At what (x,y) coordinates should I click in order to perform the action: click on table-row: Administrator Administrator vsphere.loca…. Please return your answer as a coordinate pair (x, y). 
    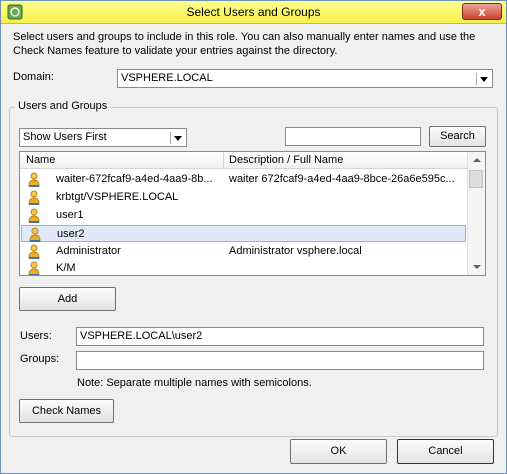
    Looking at the image, I should click on (243, 251).